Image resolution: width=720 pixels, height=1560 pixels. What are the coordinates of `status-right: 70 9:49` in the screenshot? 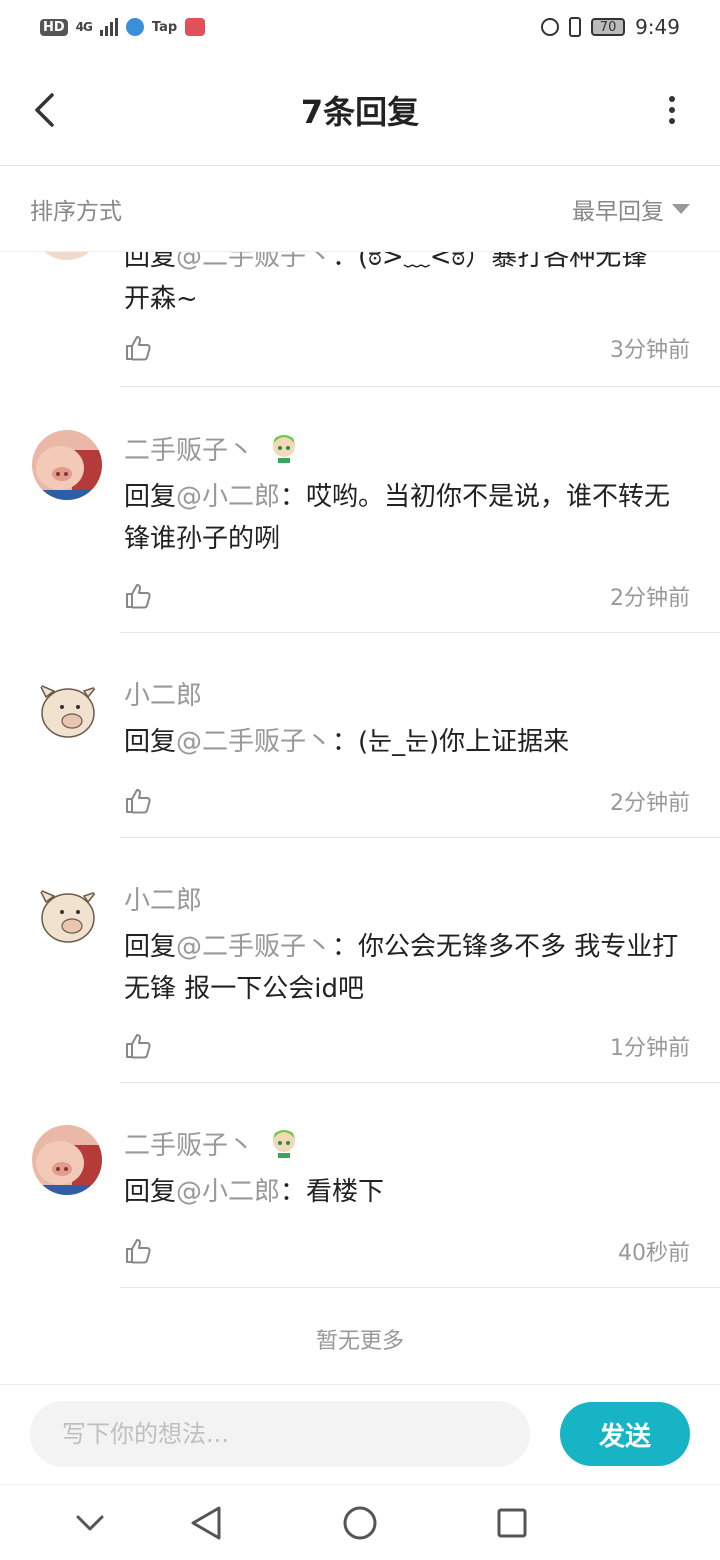 It's located at (610, 27).